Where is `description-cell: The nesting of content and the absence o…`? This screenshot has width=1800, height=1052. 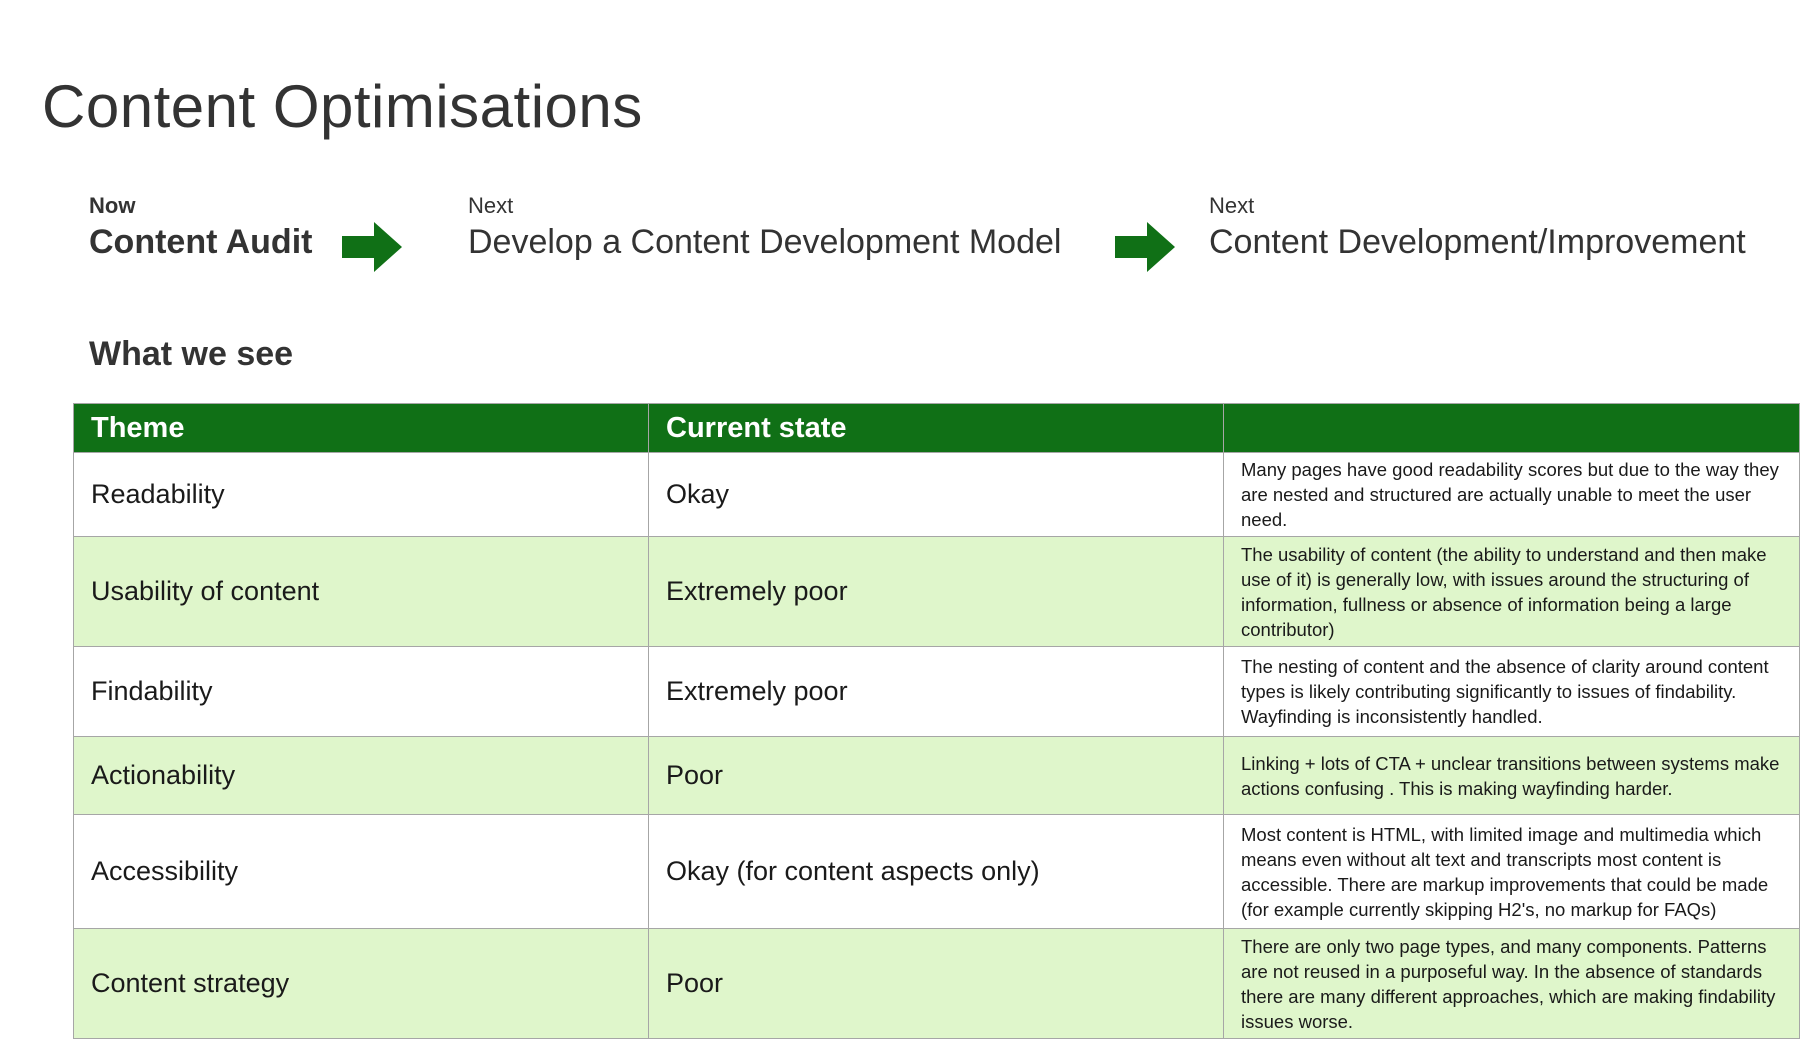
description-cell: The nesting of content and the absence o… is located at coordinates (1511, 691).